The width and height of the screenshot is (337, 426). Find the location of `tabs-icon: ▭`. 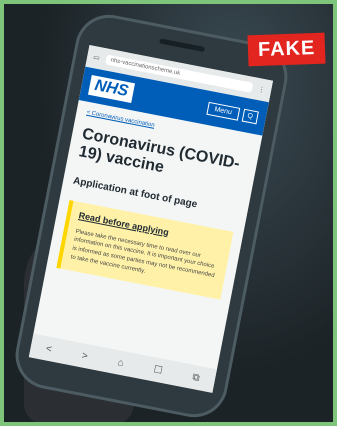

tabs-icon: ▭ is located at coordinates (97, 57).